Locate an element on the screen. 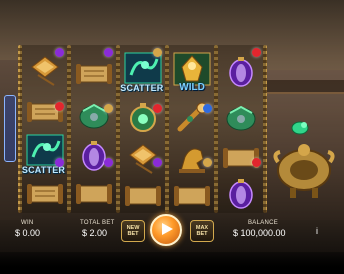 This screenshot has height=274, width=344. jade-bird-ornament is located at coordinates (300, 127).